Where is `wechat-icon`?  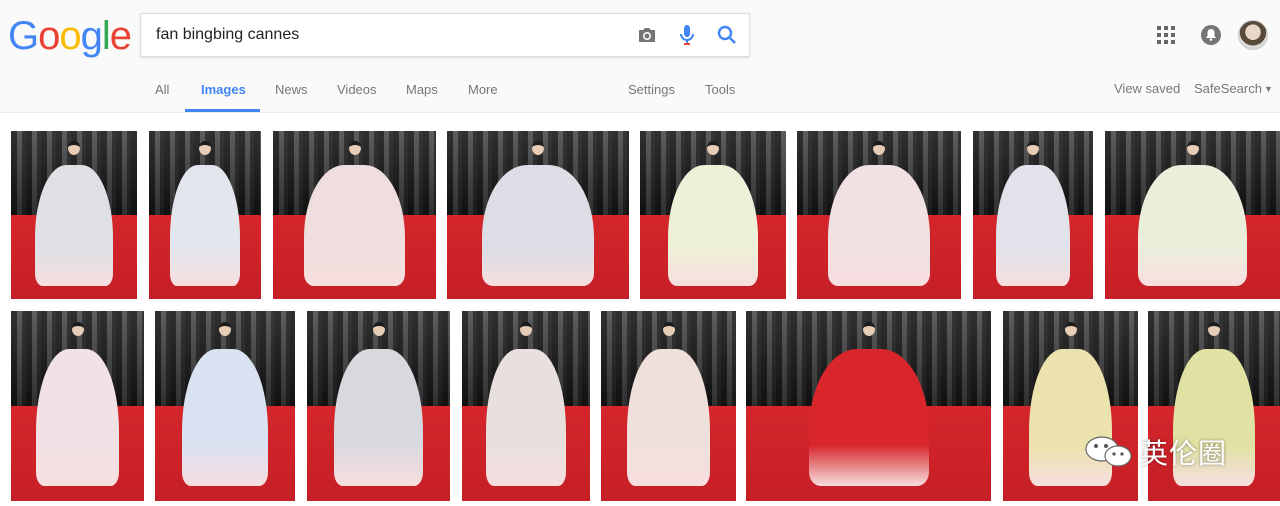 wechat-icon is located at coordinates (1108, 451).